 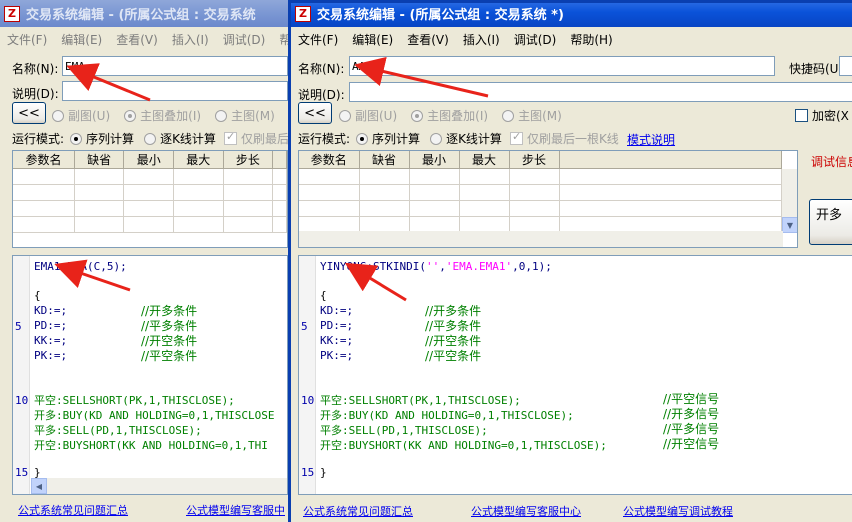 I want to click on menu-help: 帮助(H), so click(x=591, y=39).